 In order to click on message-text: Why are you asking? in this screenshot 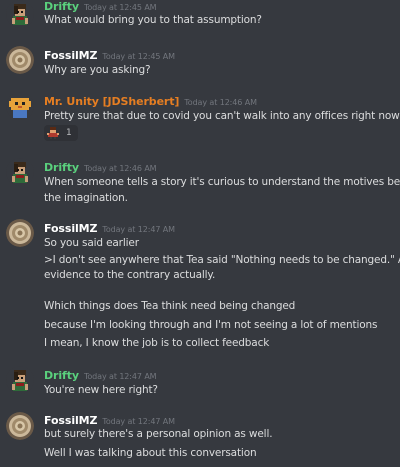, I will do `click(97, 70)`.